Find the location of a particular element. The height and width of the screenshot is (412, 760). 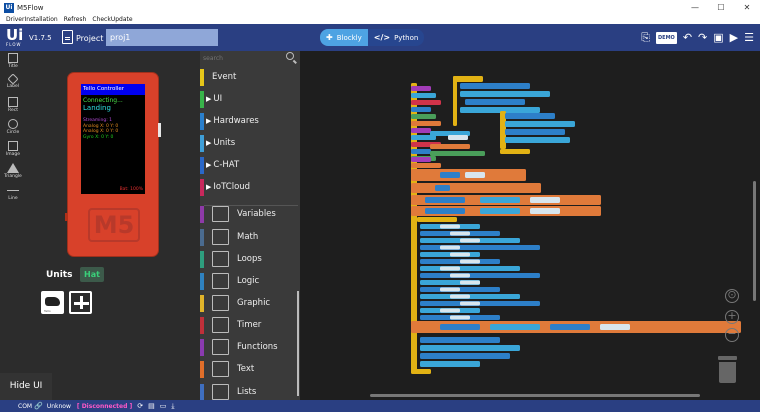

menu-driver-installation: DriverInstallation is located at coordinates (32, 19).